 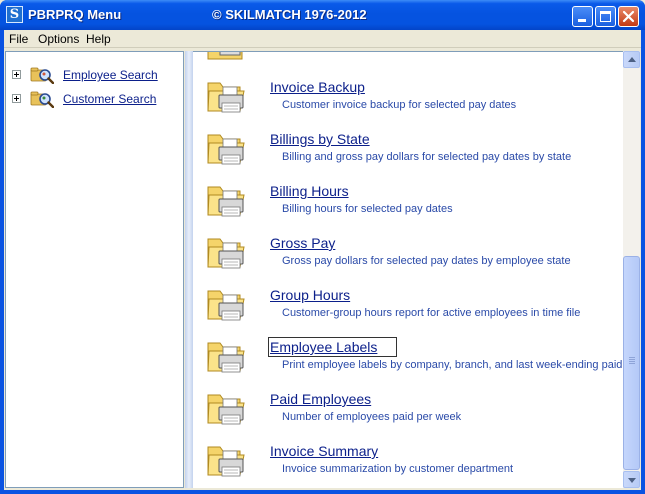 I want to click on scroll-thumb, so click(x=631, y=363).